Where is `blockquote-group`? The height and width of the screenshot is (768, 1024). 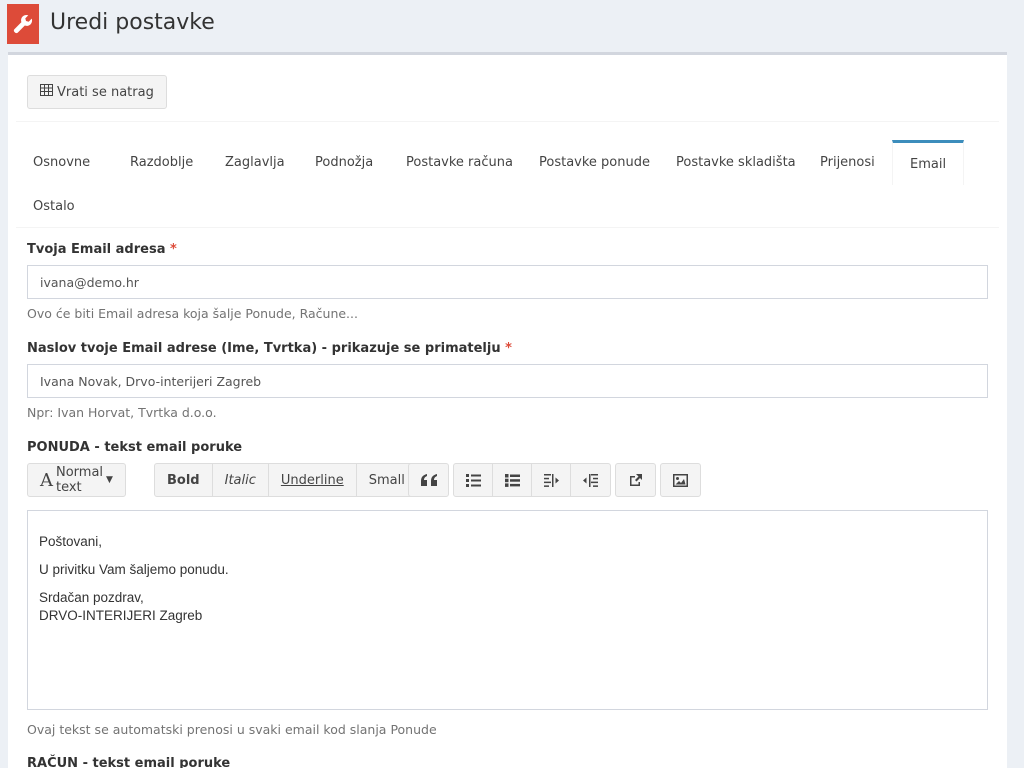
blockquote-group is located at coordinates (428, 480).